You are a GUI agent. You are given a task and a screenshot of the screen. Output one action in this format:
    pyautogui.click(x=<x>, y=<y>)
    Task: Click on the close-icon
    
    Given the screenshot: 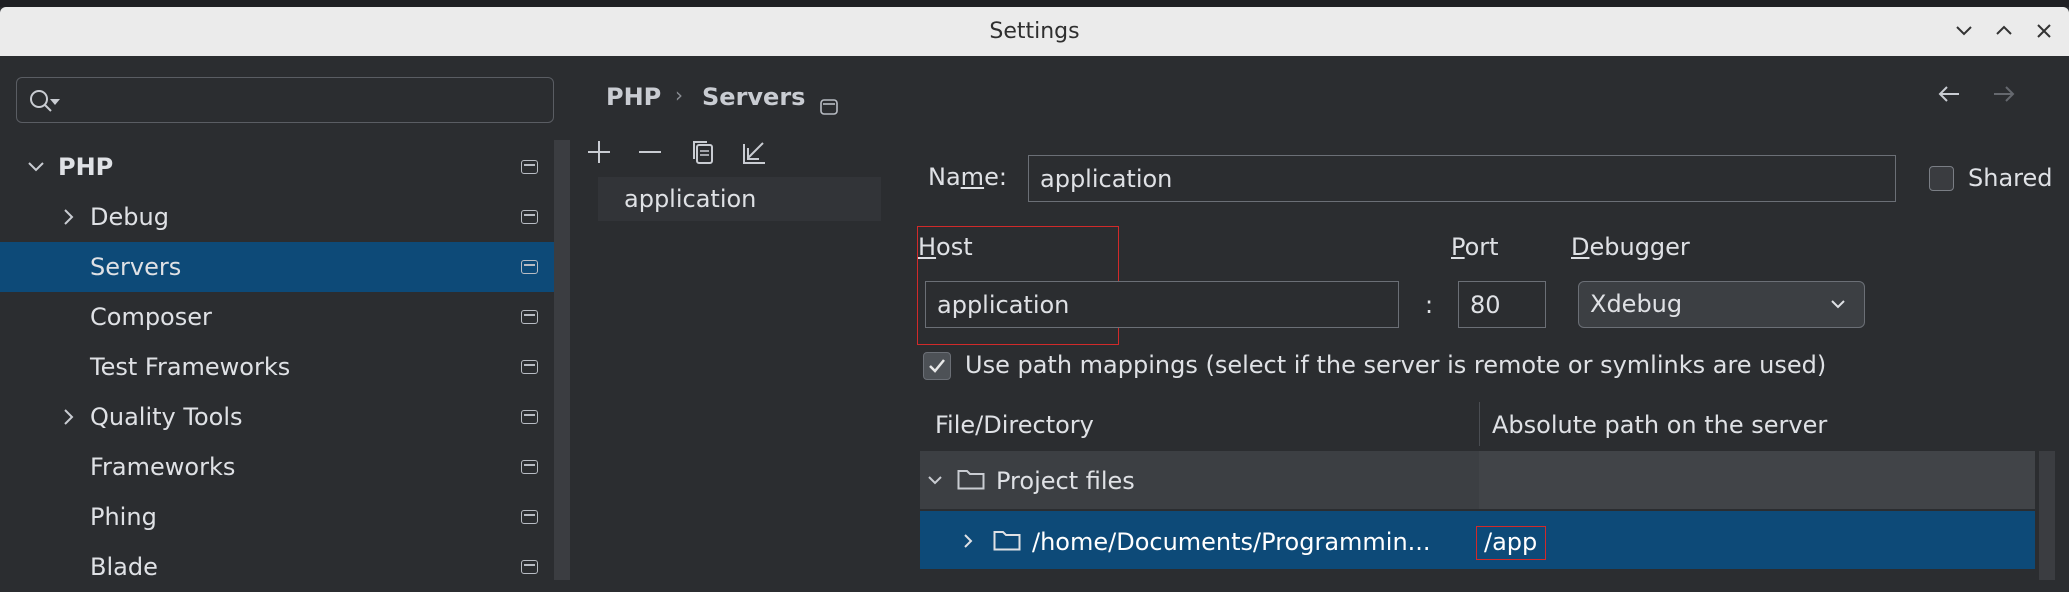 What is the action you would take?
    pyautogui.click(x=2044, y=31)
    